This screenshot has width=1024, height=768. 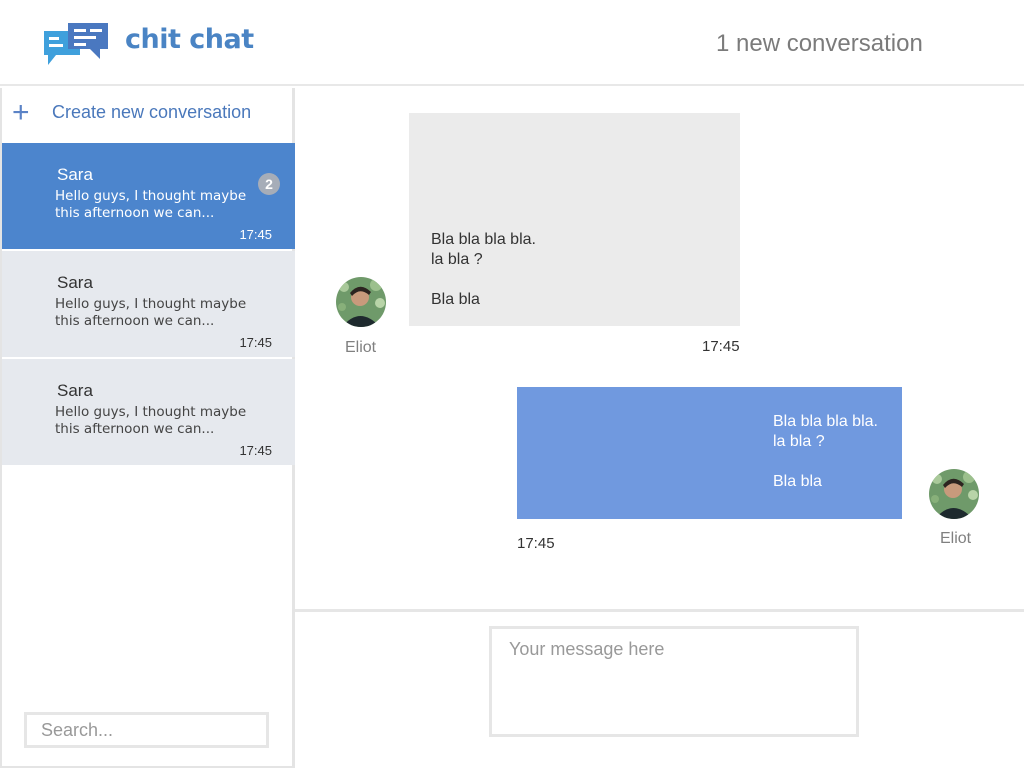 I want to click on incoming-message-bubble: Bla bla bla bla. la bla ? Bla bla, so click(x=574, y=219).